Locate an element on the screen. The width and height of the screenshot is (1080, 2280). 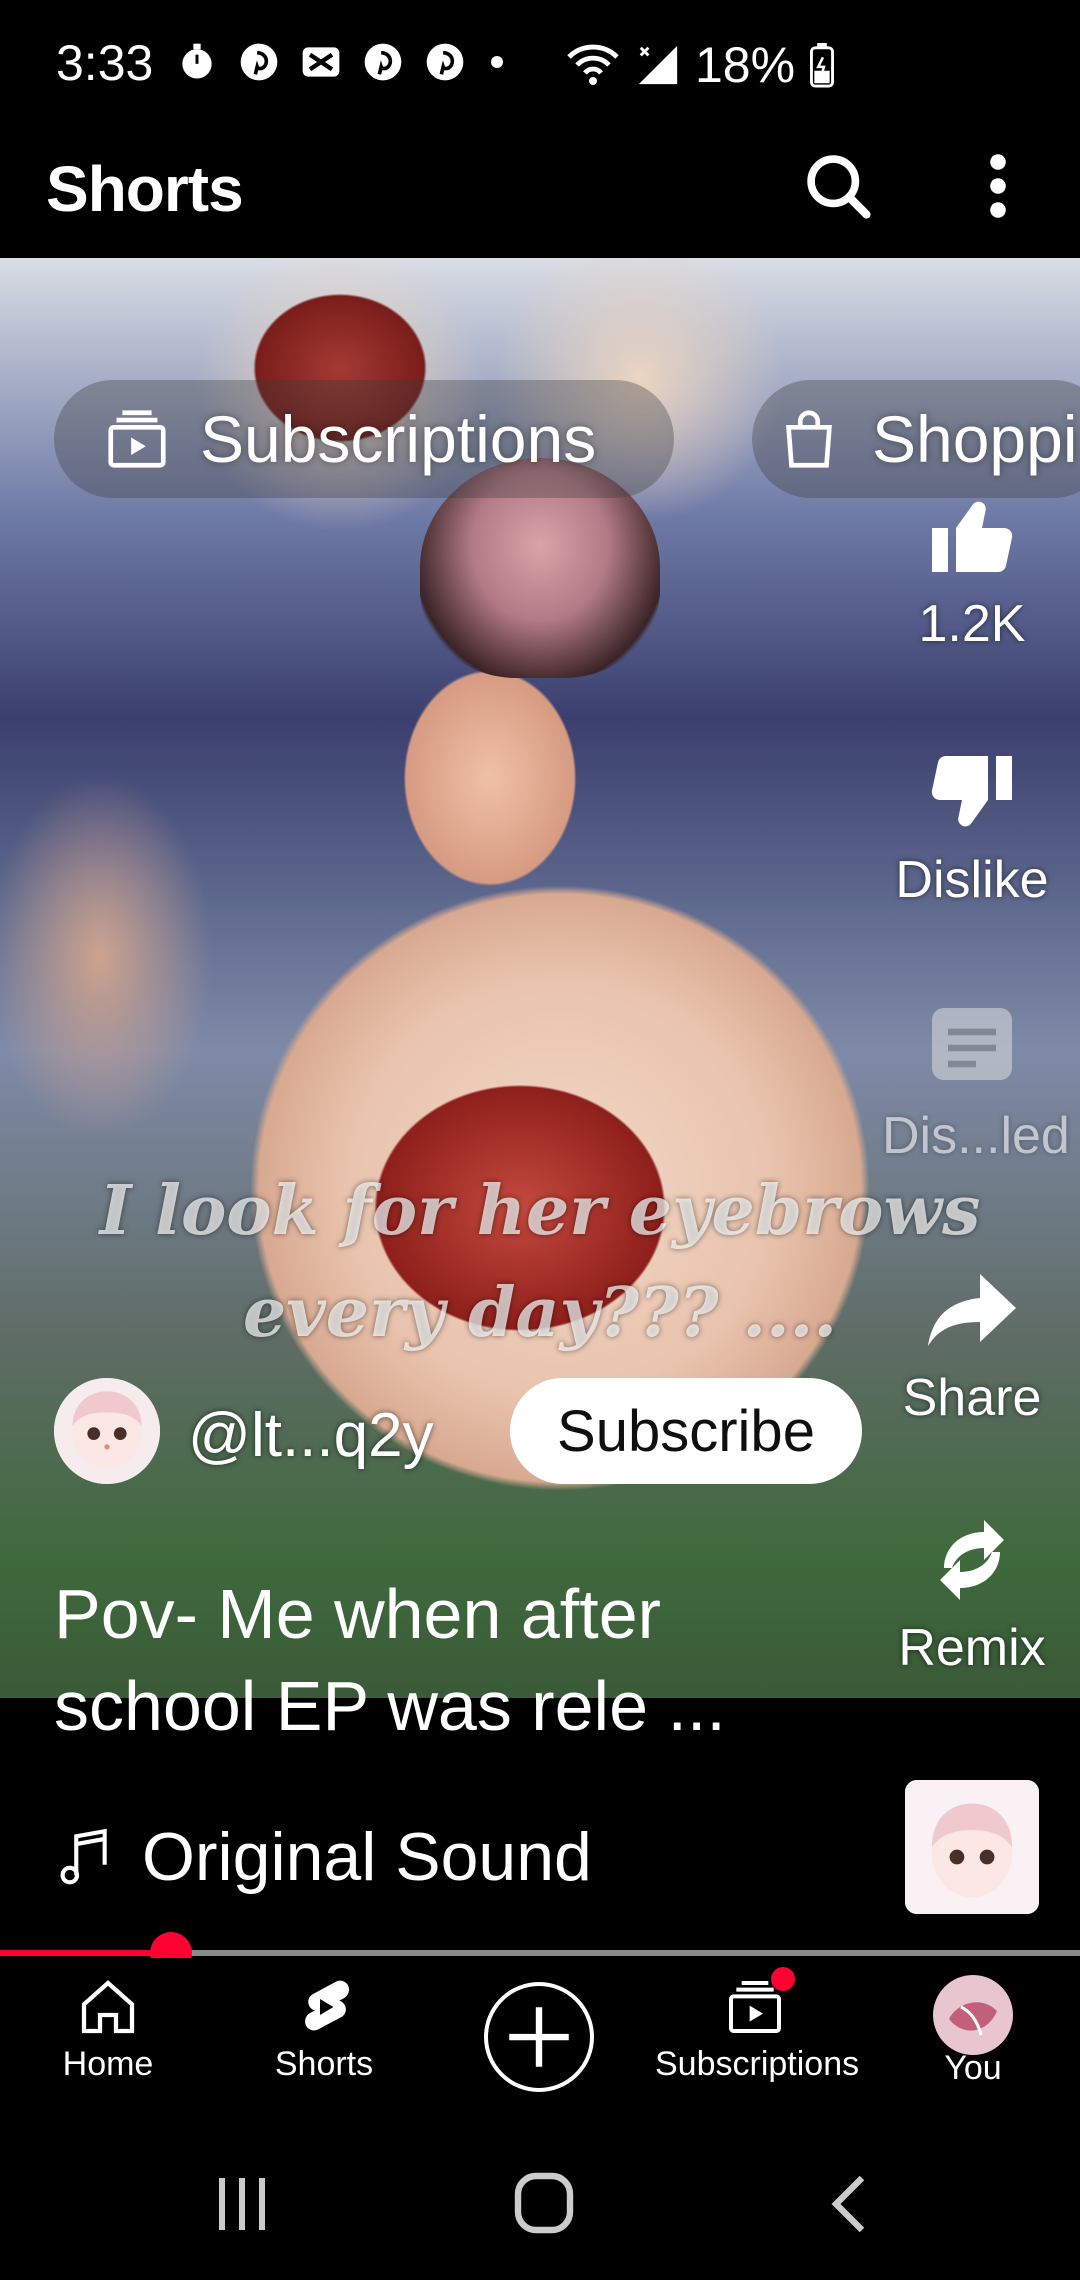
nav-shorts: Shorts is located at coordinates (324, 2029).